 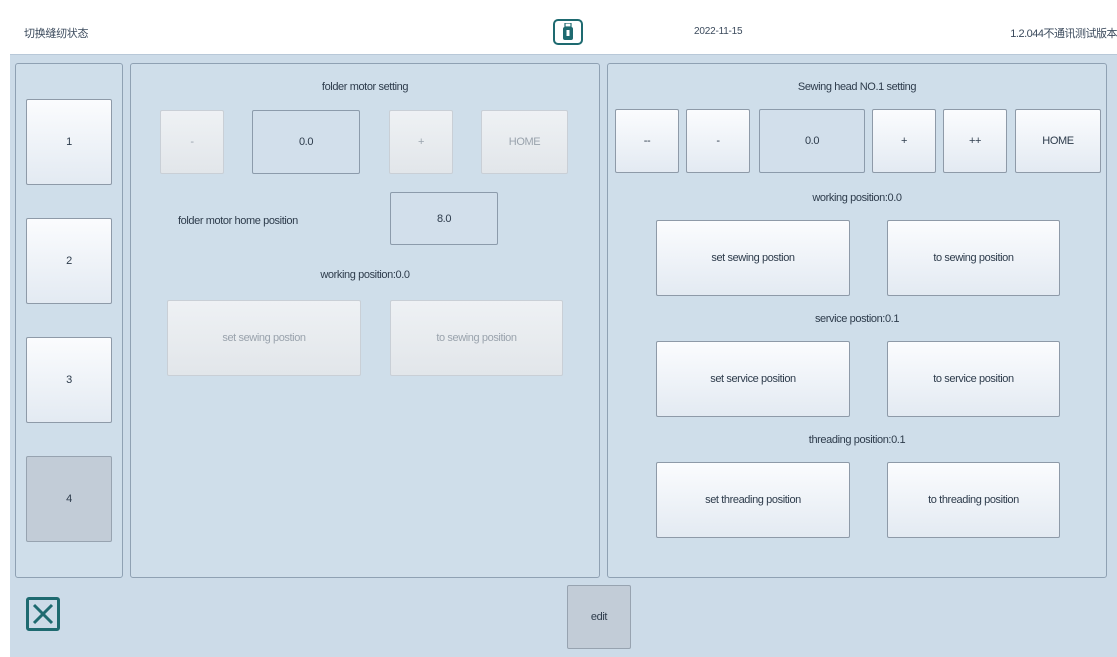 I want to click on head-service-position-text: service postion:0.1, so click(x=857, y=319).